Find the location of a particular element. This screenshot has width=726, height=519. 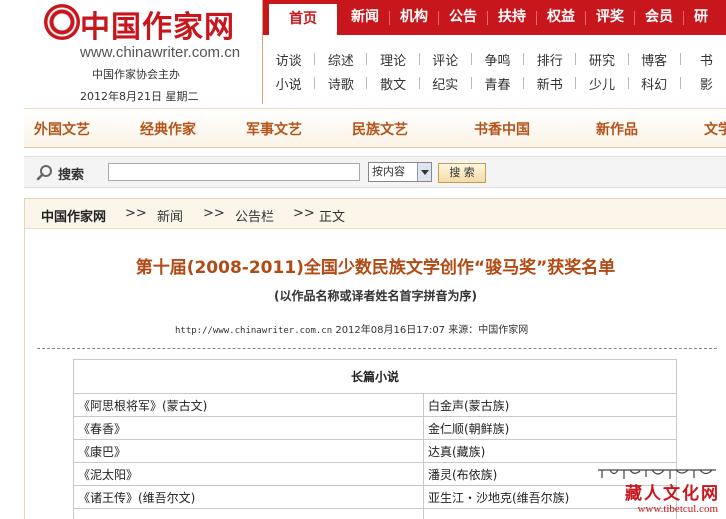

breadcrumb-current: 正文 is located at coordinates (332, 217).